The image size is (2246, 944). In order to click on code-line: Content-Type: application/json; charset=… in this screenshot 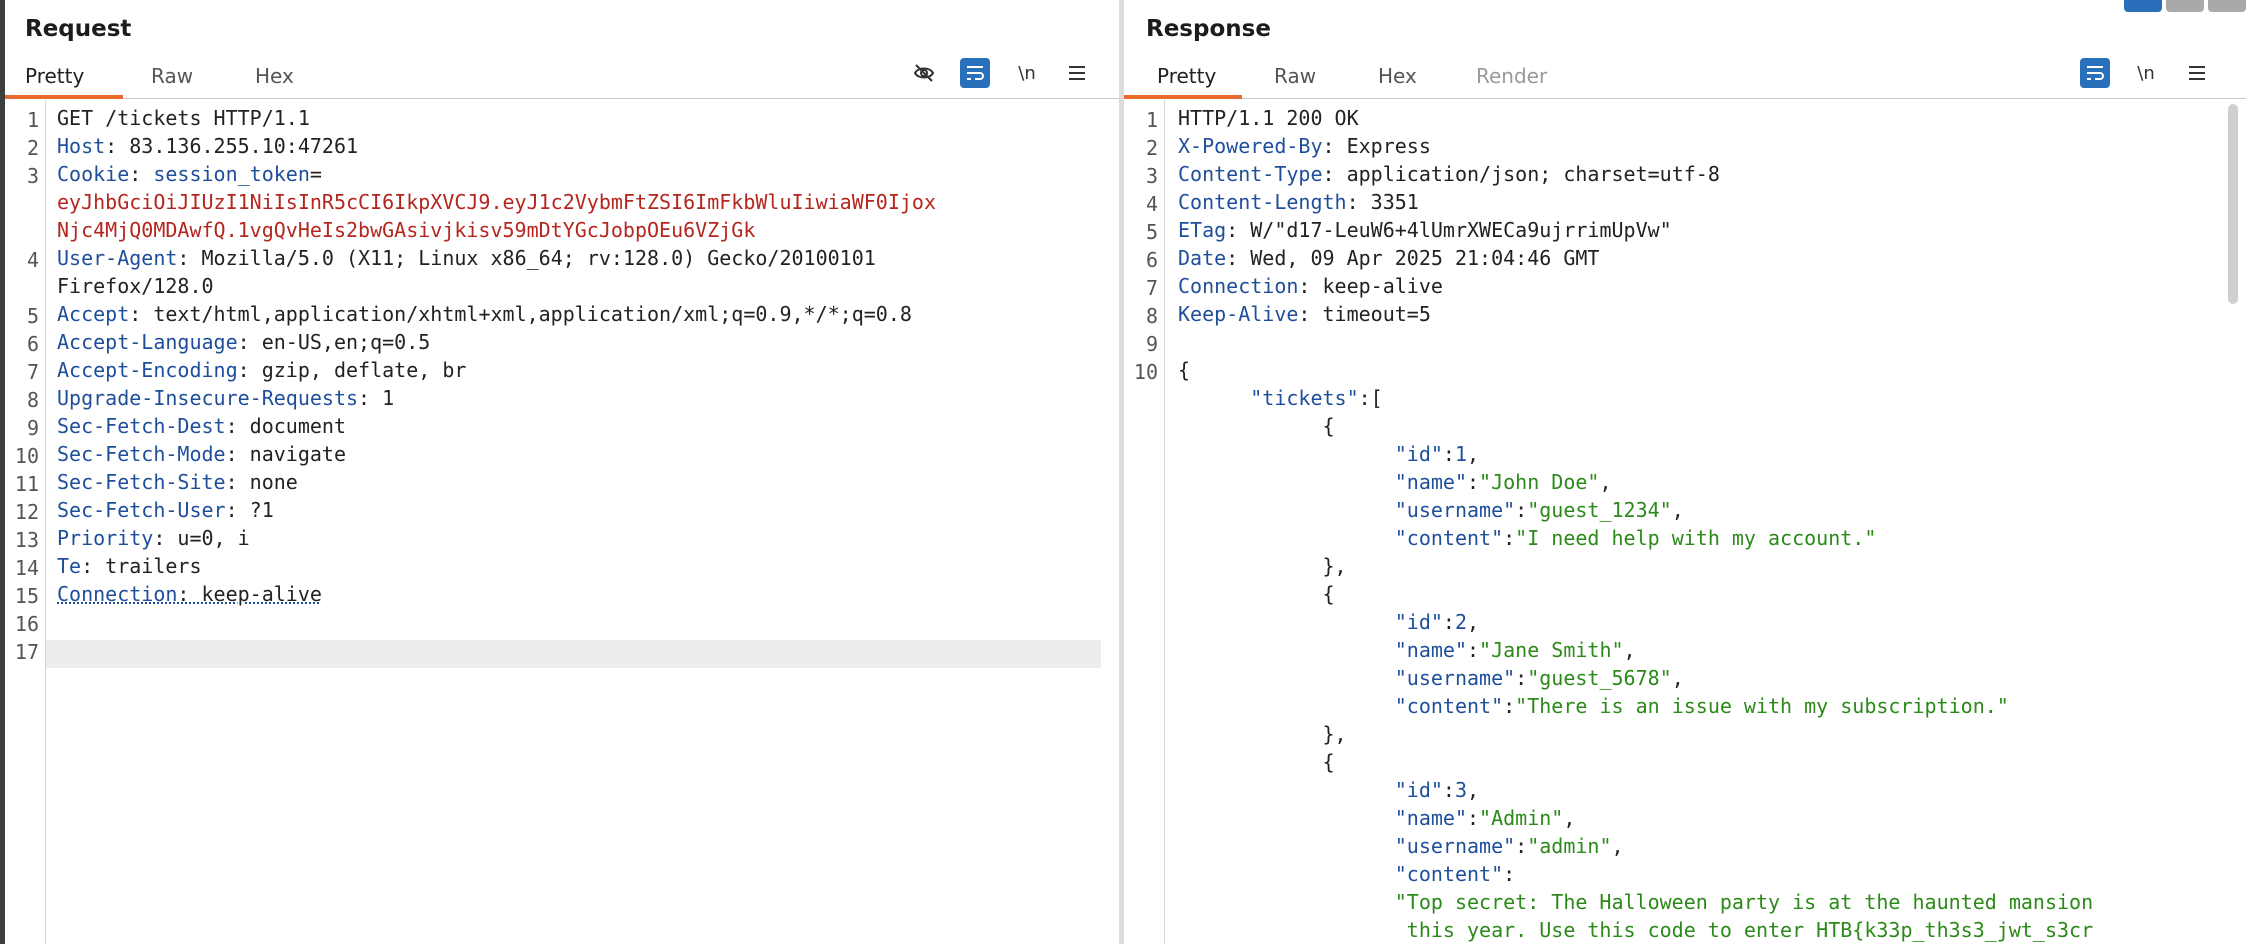, I will do `click(1449, 174)`.